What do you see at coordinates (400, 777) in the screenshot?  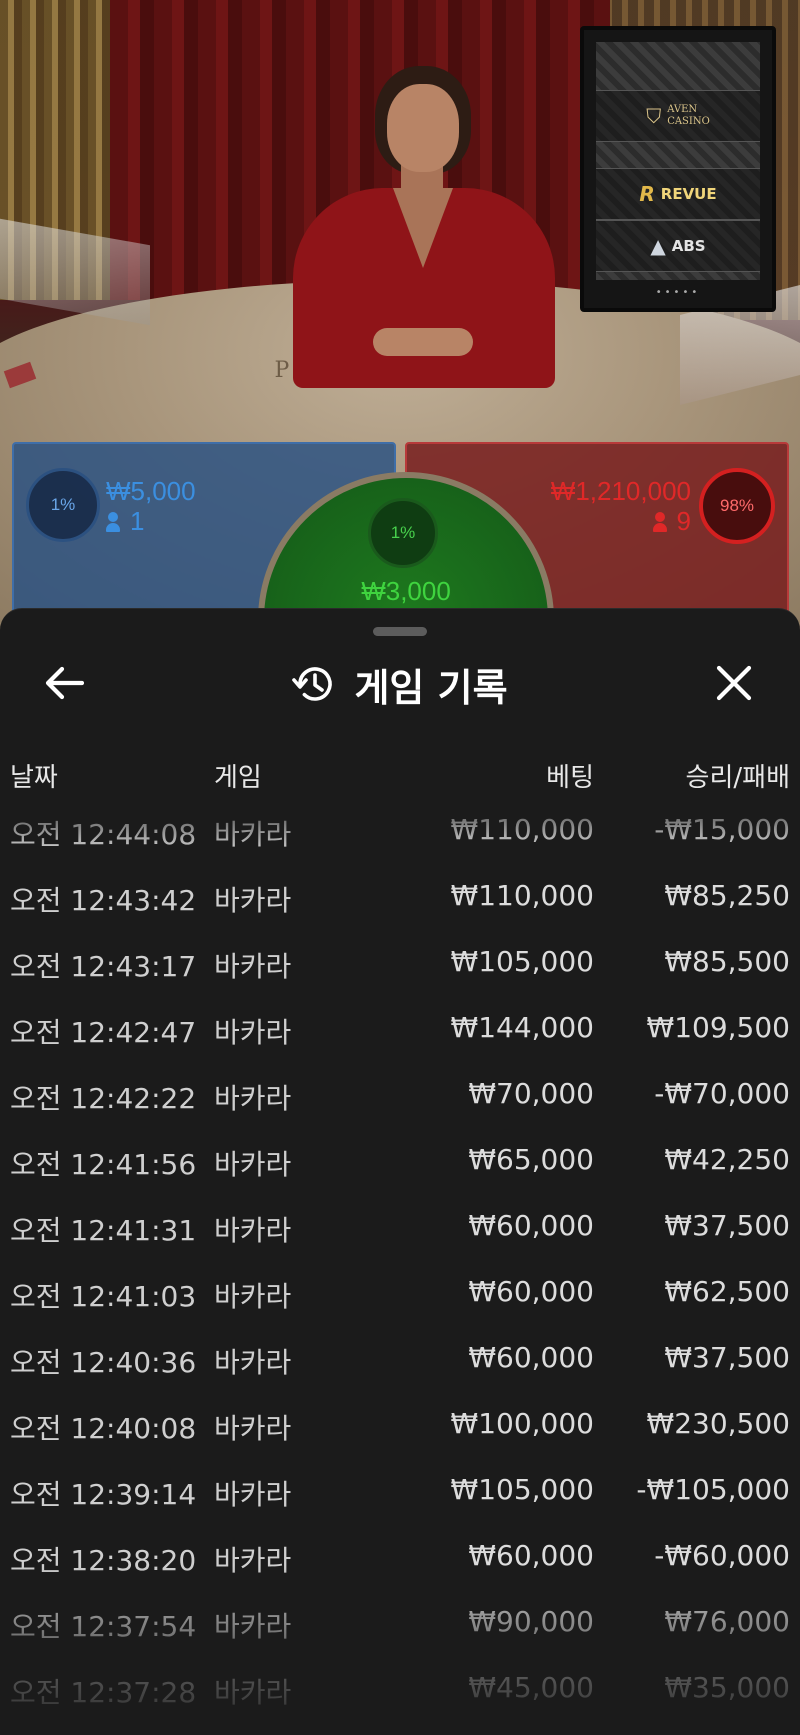 I see `history-table-header: 날짜 게임 베팅 승리/패배` at bounding box center [400, 777].